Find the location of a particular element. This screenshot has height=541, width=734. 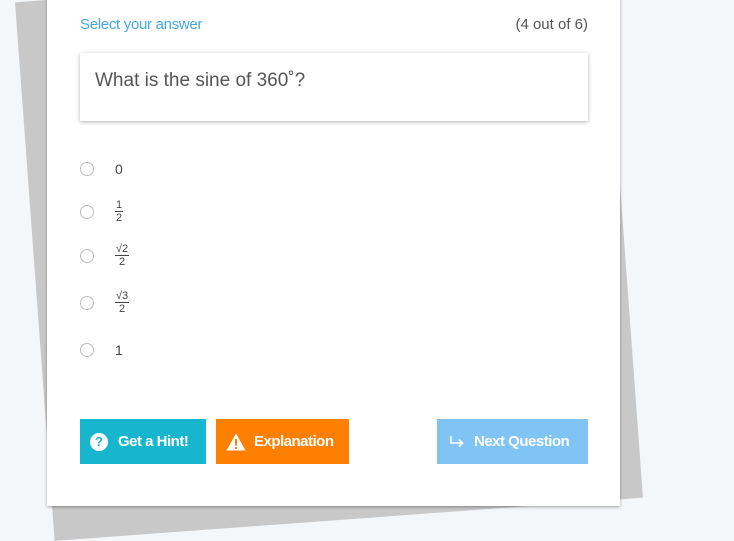

explanation-button-label: Explanation is located at coordinates (294, 441).